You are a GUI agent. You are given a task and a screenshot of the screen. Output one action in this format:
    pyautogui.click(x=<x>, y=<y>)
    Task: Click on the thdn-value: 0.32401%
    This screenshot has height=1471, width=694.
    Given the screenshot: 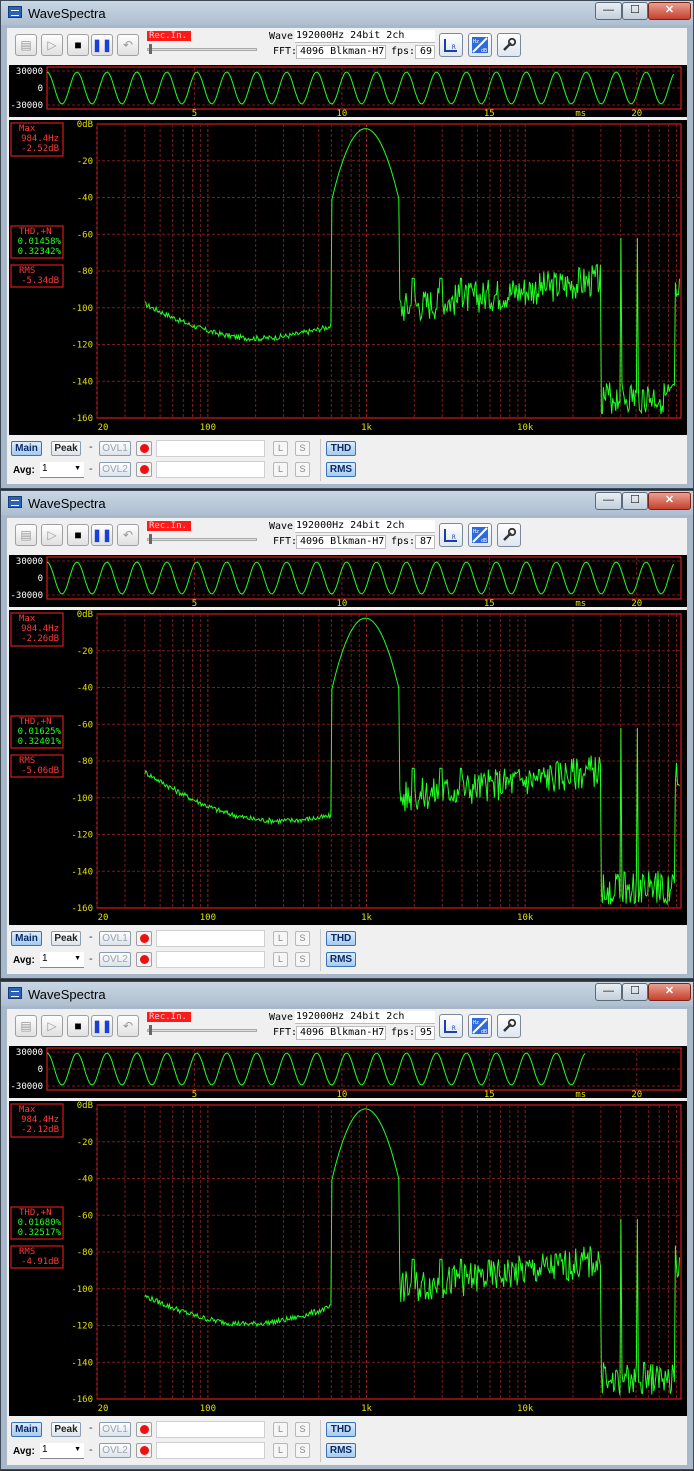 What is the action you would take?
    pyautogui.click(x=40, y=742)
    